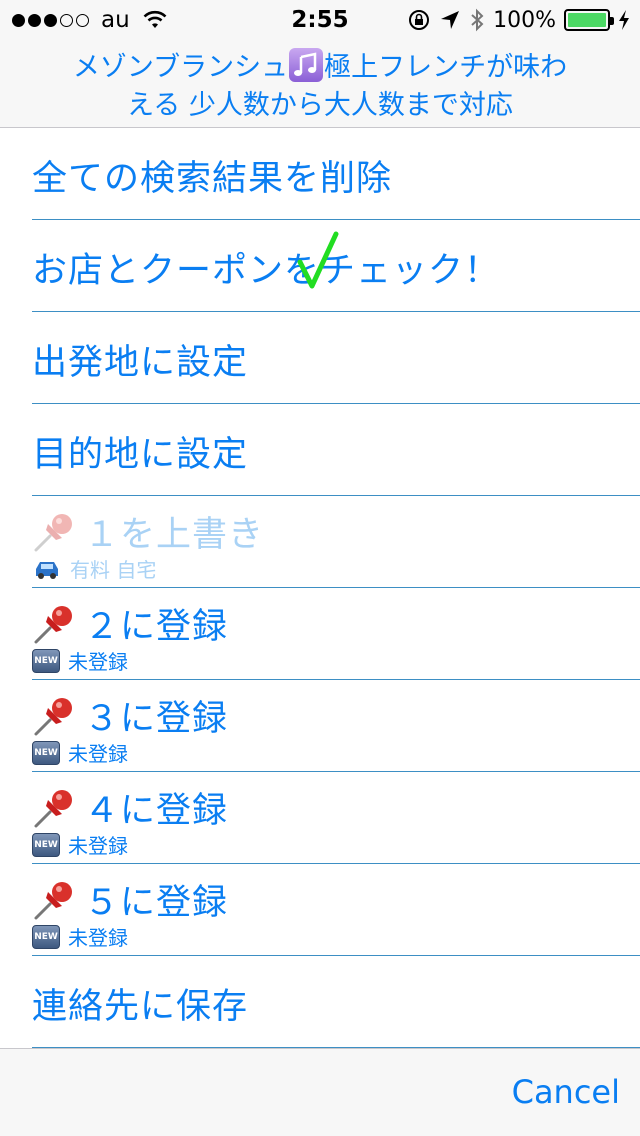 Image resolution: width=640 pixels, height=1136 pixels. I want to click on action-sheet-footer: Cancel, so click(320, 1092).